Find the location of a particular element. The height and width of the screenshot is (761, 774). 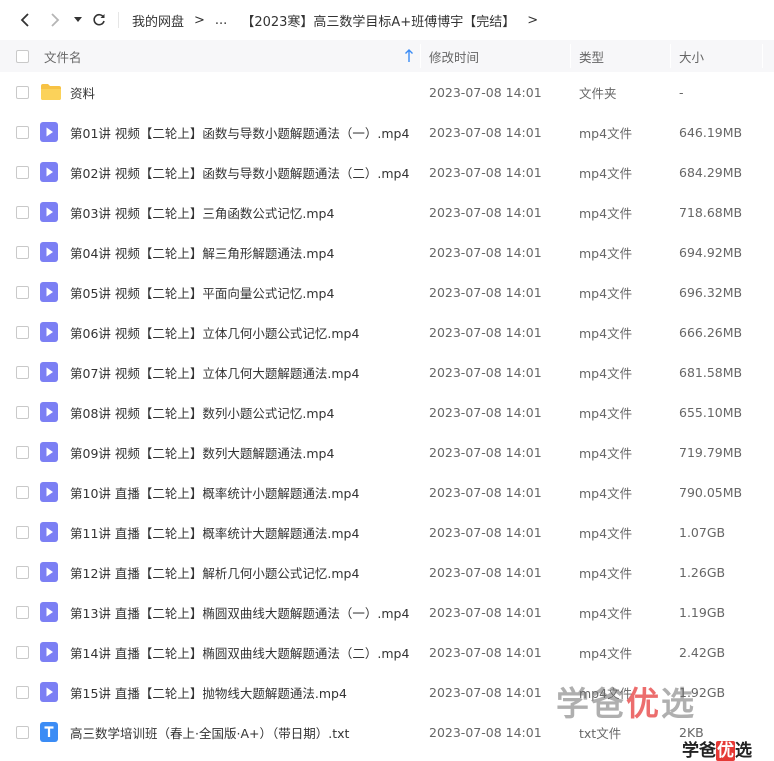

history-dropdown-button is located at coordinates (78, 20).